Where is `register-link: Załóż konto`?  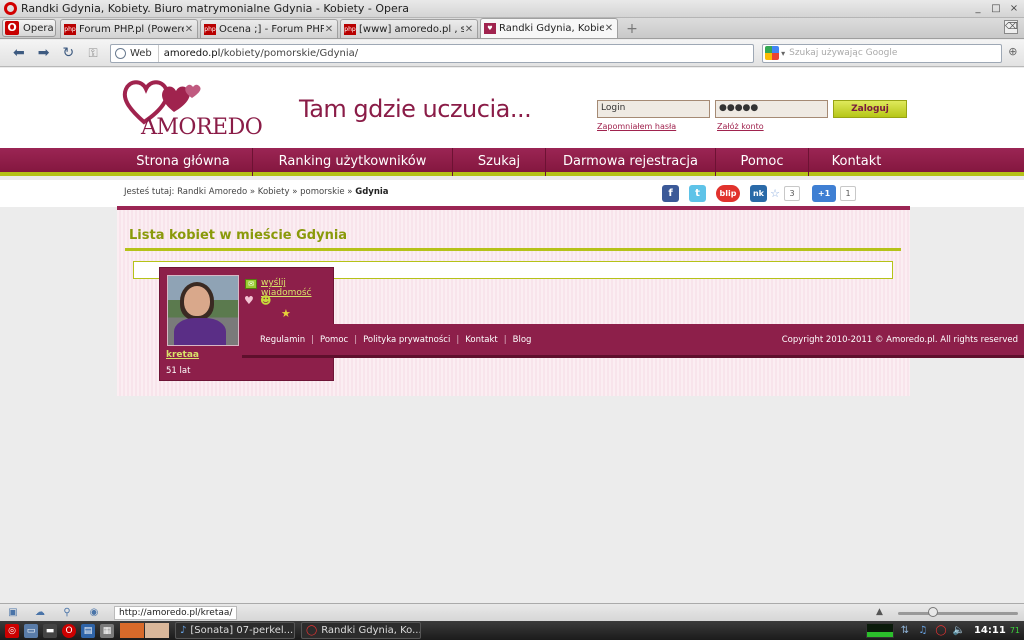 register-link: Załóż konto is located at coordinates (740, 126).